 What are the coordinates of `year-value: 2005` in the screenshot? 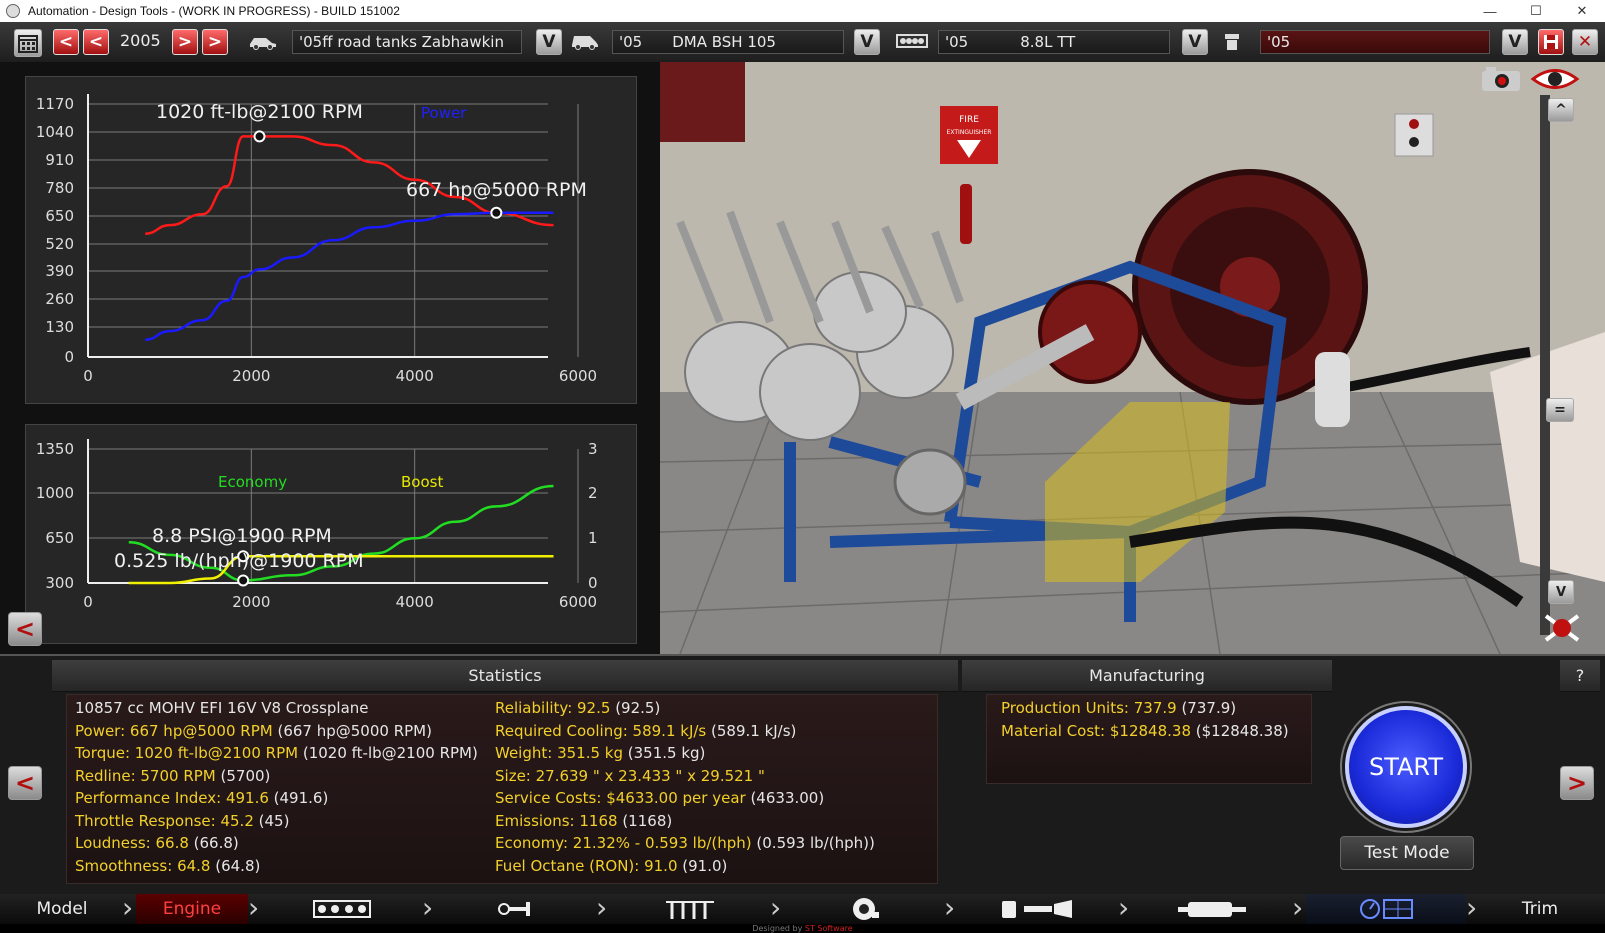 It's located at (140, 40).